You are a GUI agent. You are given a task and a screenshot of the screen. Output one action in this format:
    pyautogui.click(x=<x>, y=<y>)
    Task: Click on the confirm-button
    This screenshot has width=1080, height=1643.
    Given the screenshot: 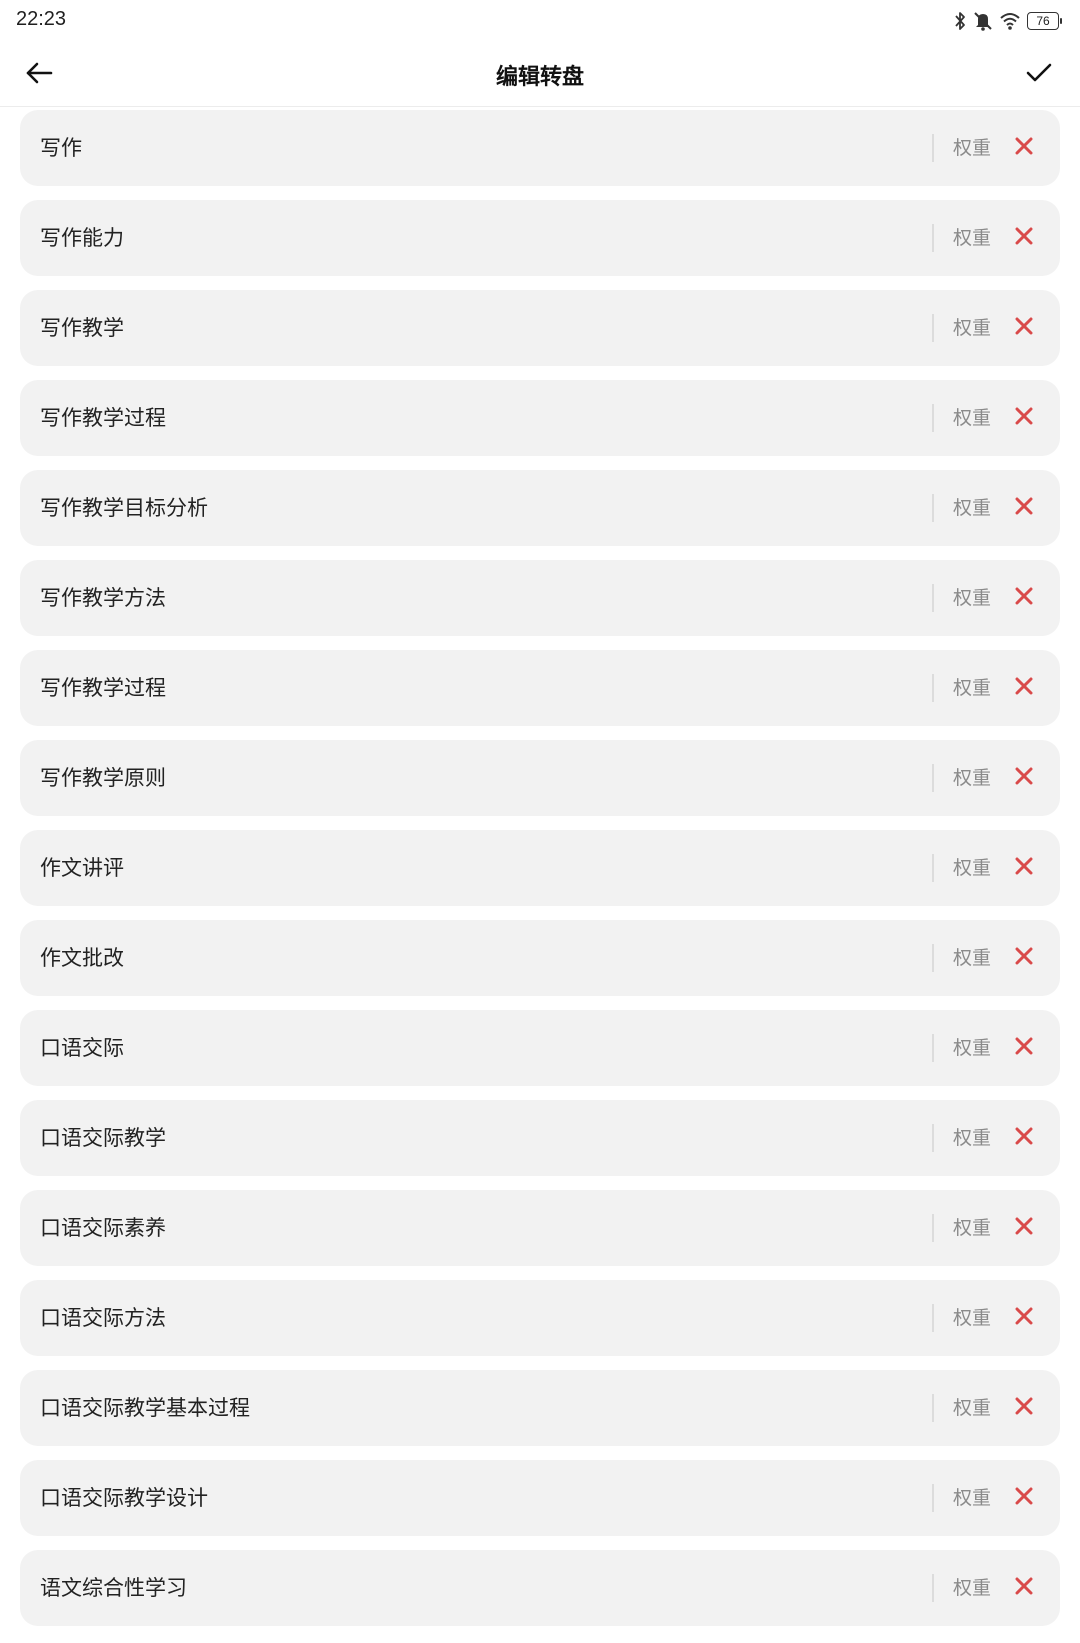 What is the action you would take?
    pyautogui.click(x=1039, y=75)
    